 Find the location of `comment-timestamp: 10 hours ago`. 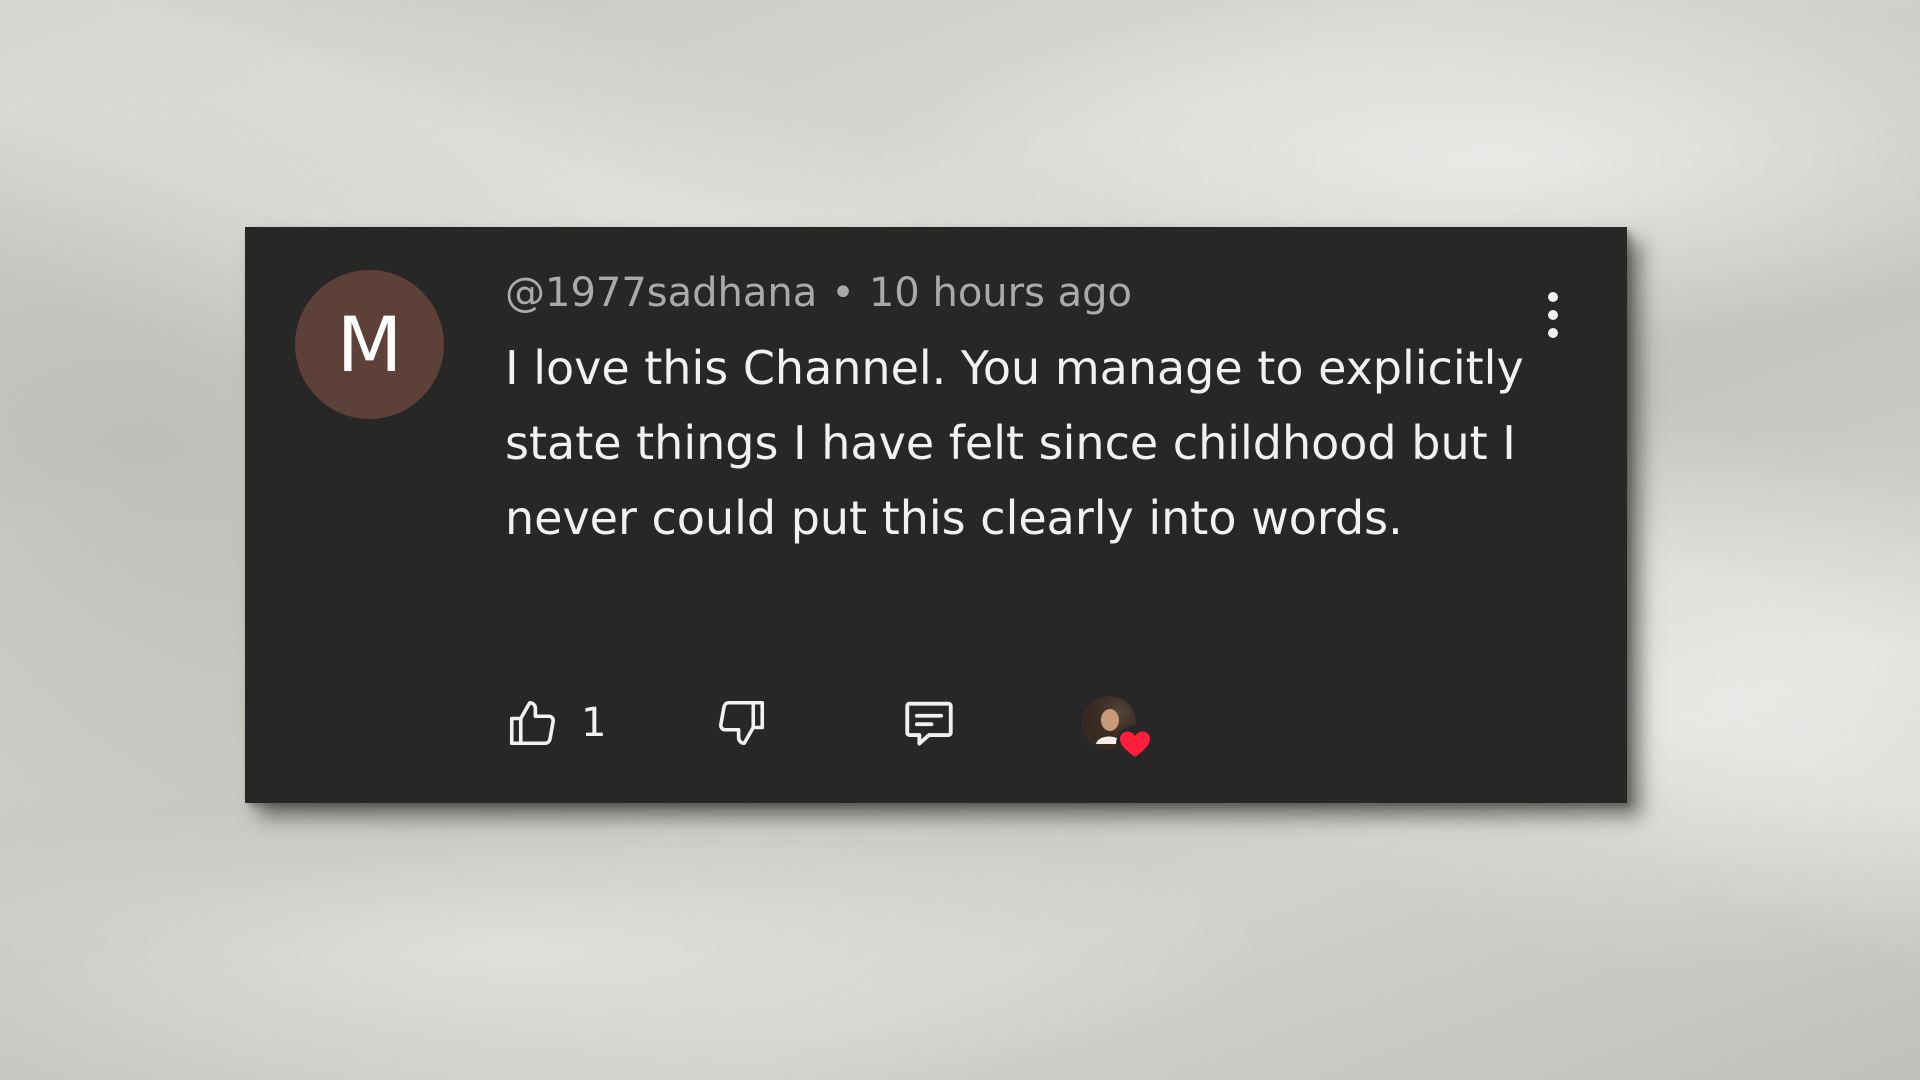

comment-timestamp: 10 hours ago is located at coordinates (1000, 293).